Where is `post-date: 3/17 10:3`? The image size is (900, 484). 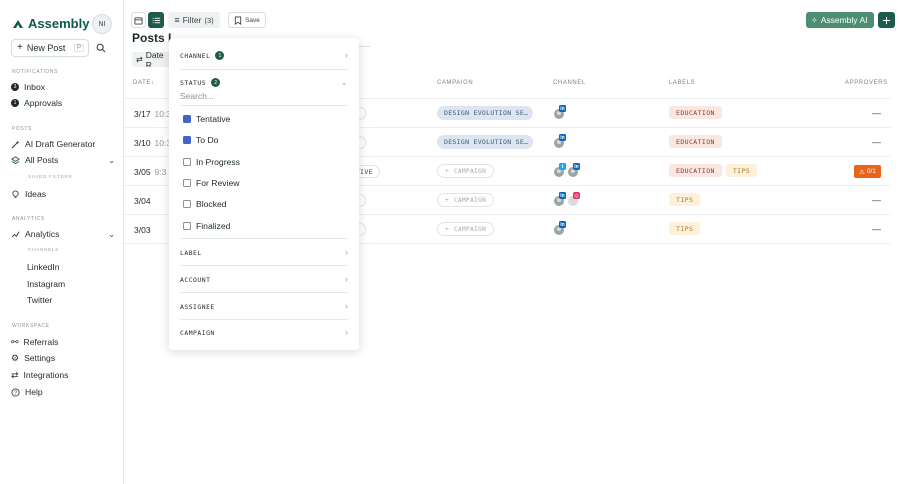 post-date: 3/17 10:3 is located at coordinates (152, 114).